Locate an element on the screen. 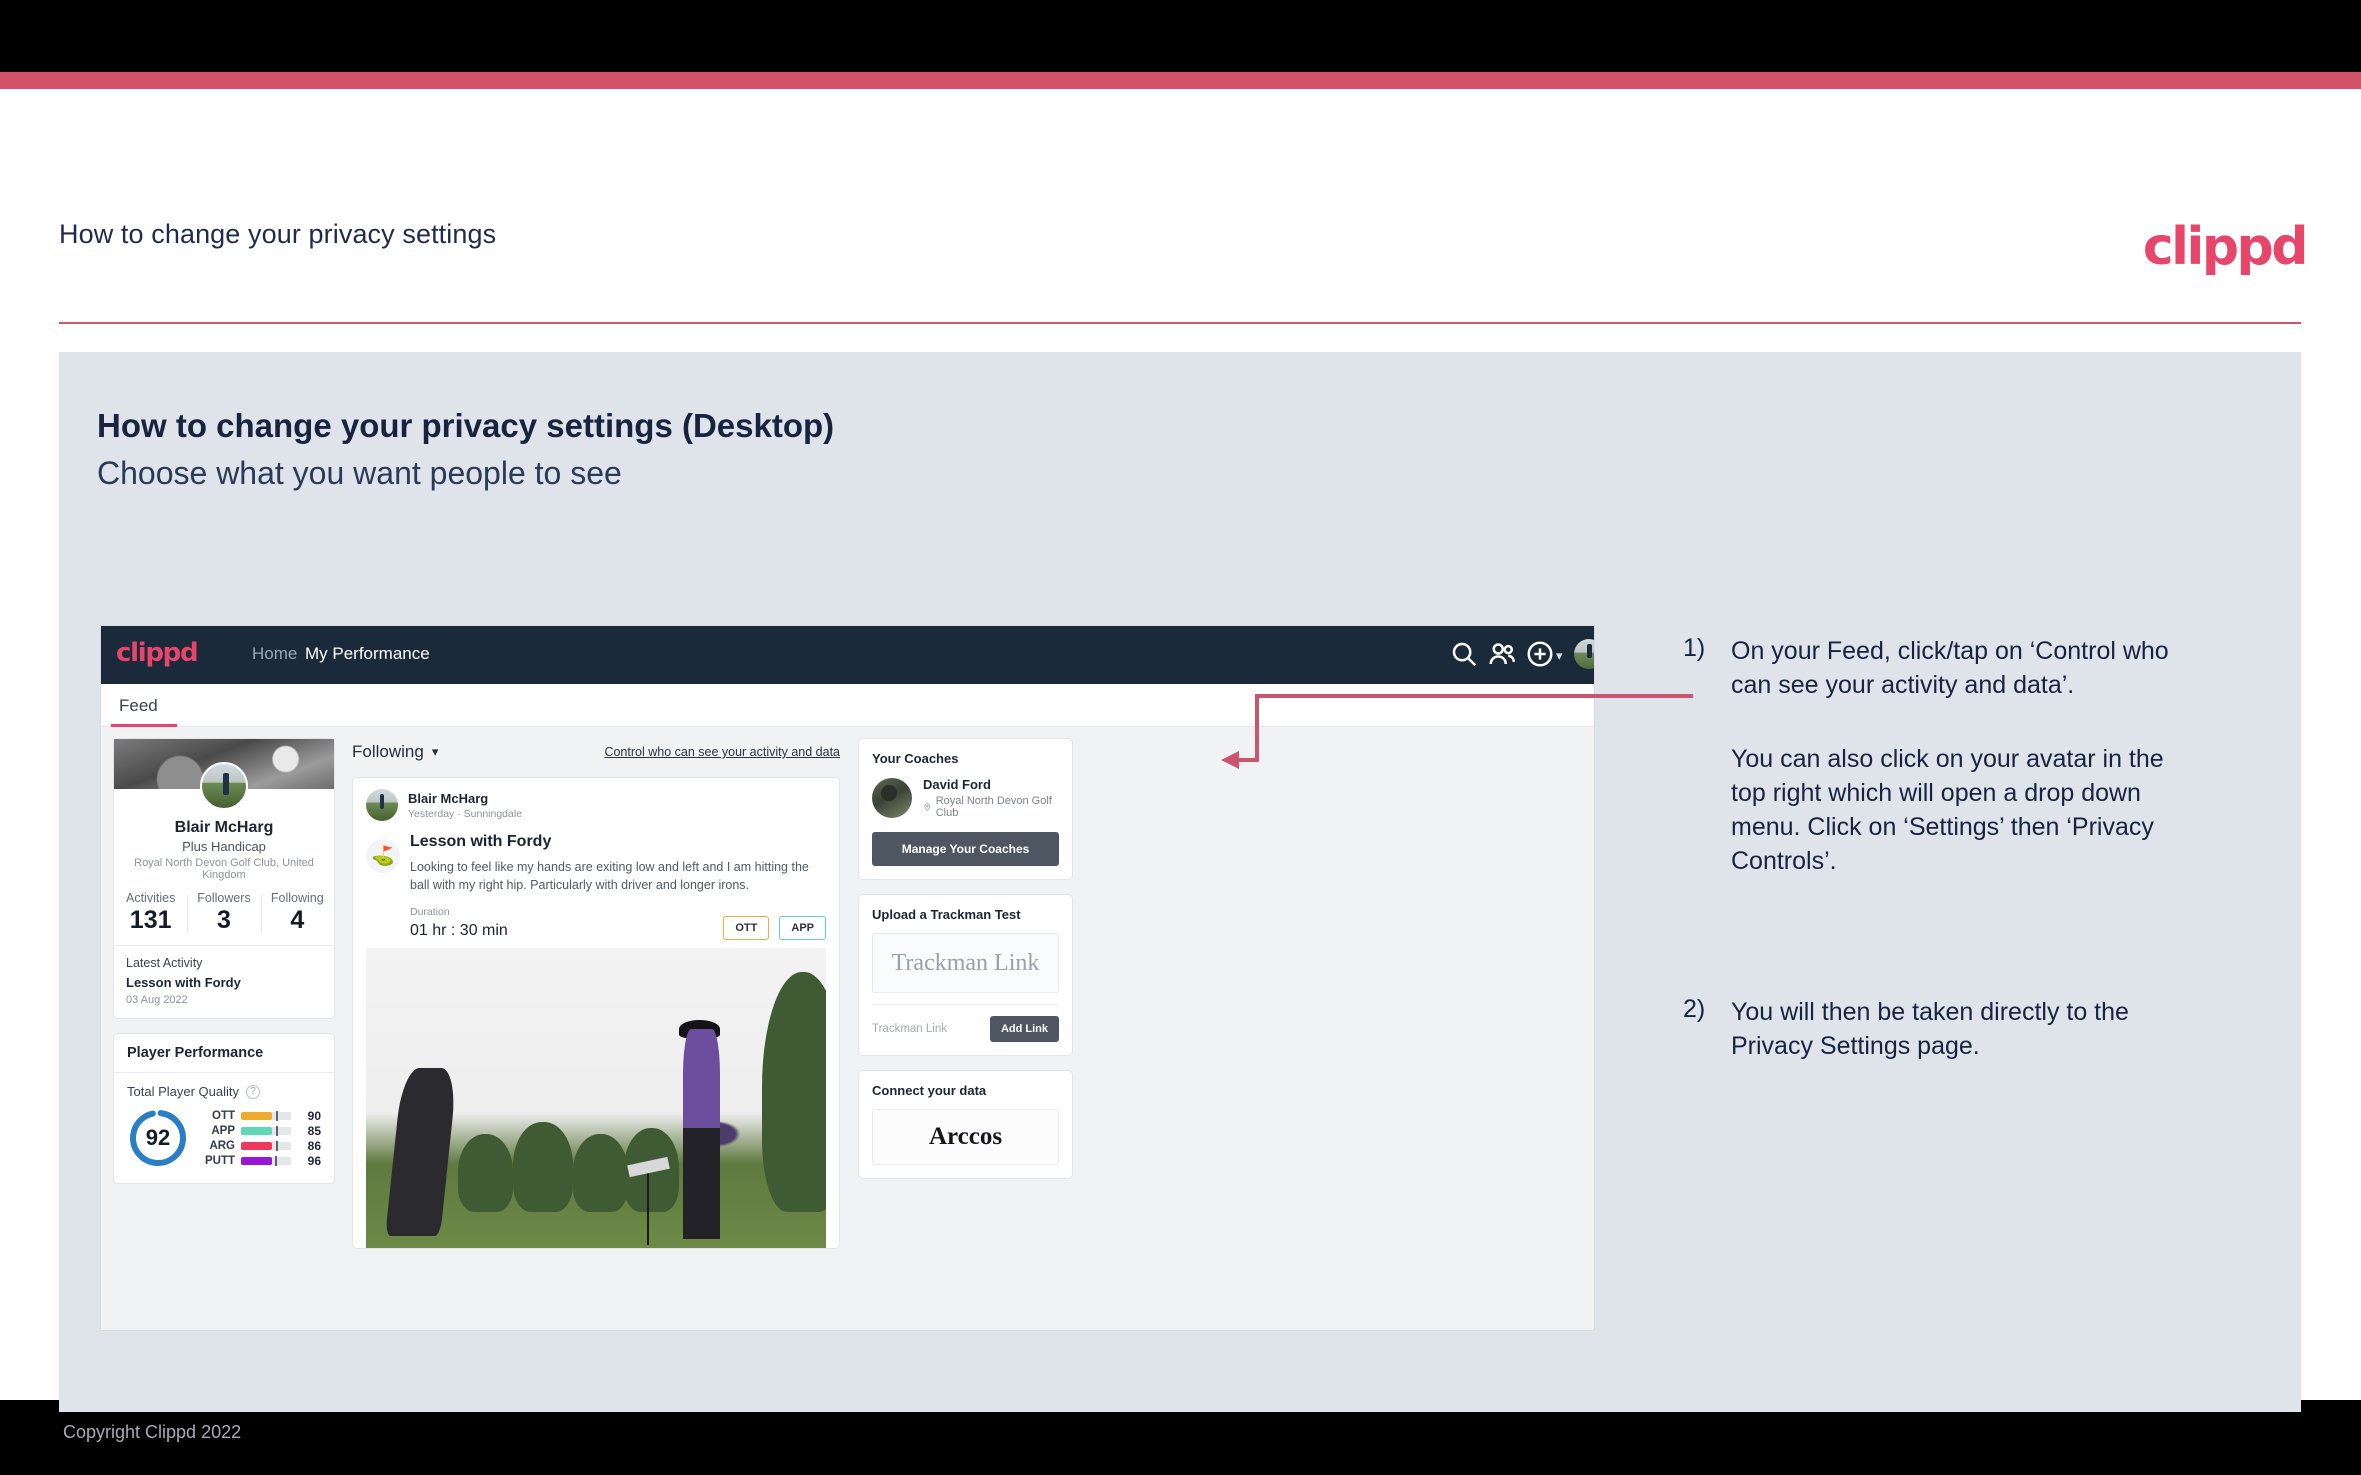 The image size is (2361, 1475). connect-your-data-title: Connect your data is located at coordinates (929, 1090).